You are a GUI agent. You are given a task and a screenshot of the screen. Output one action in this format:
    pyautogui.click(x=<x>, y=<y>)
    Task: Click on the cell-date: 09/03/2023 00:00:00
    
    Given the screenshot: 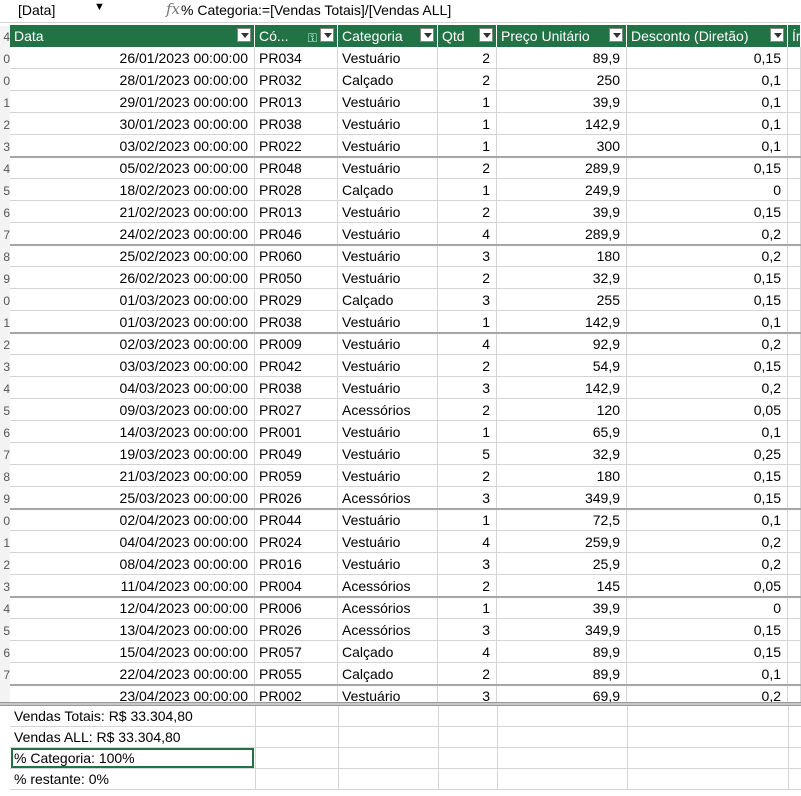 What is the action you would take?
    pyautogui.click(x=132, y=410)
    